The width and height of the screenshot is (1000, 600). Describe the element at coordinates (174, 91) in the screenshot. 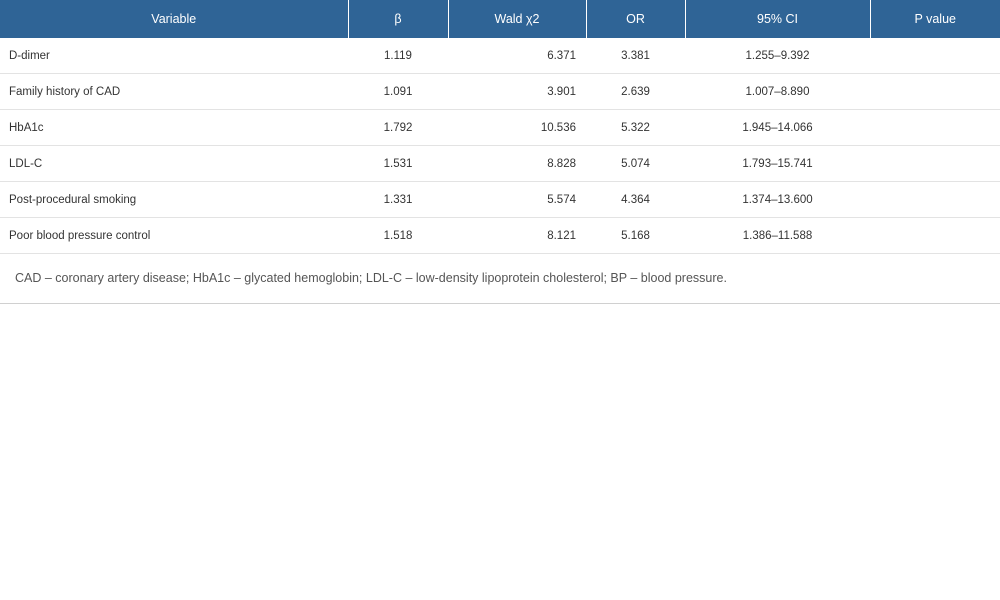

I see `cell-variable: Family history of CAD` at that location.